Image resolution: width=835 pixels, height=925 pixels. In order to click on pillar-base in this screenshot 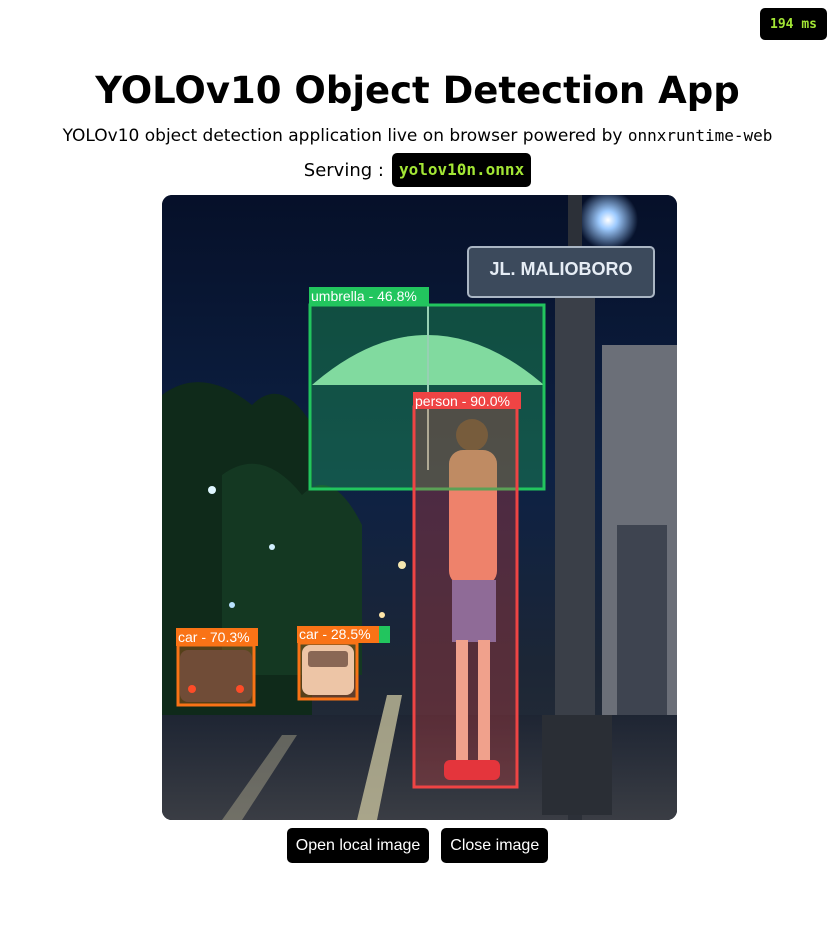, I will do `click(577, 765)`.